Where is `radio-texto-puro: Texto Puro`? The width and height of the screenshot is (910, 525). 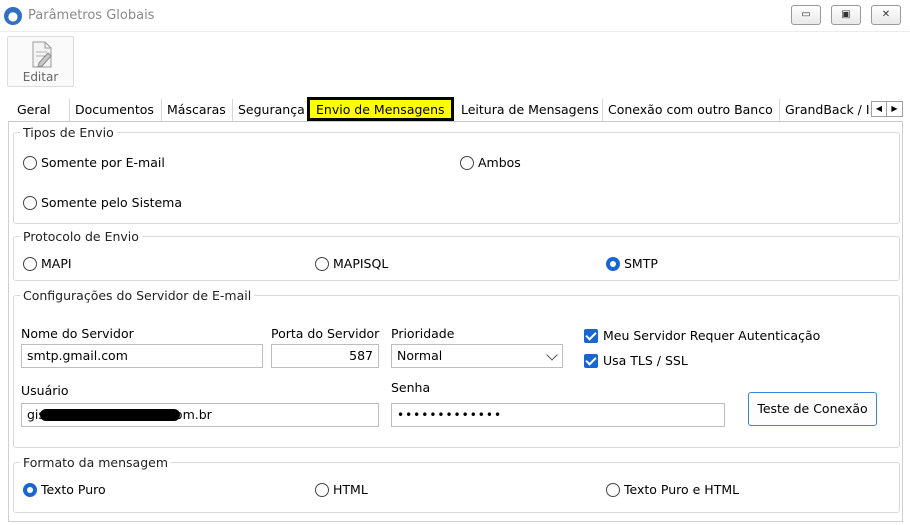
radio-texto-puro: Texto Puro is located at coordinates (64, 489).